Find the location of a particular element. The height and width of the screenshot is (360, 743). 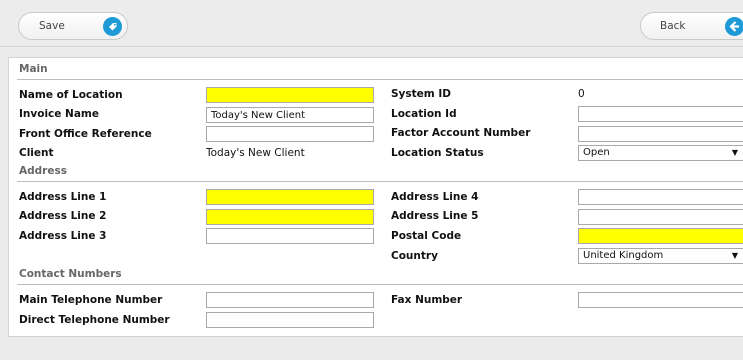

save-button-label: Save is located at coordinates (52, 26).